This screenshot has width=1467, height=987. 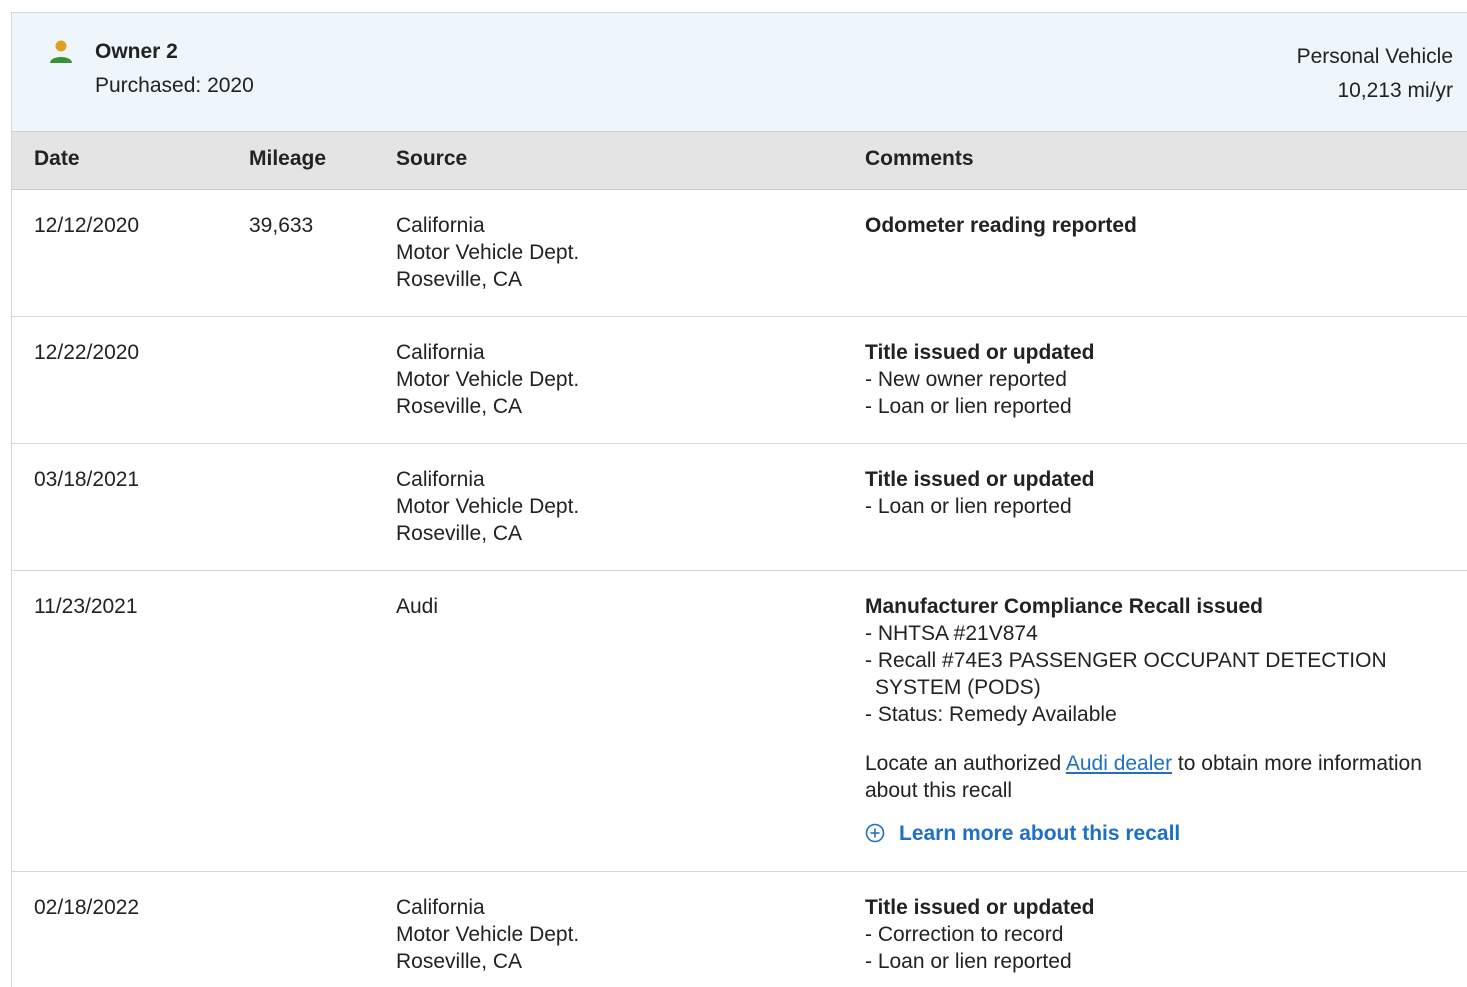 I want to click on comment-item: - New owner reported, so click(x=966, y=379).